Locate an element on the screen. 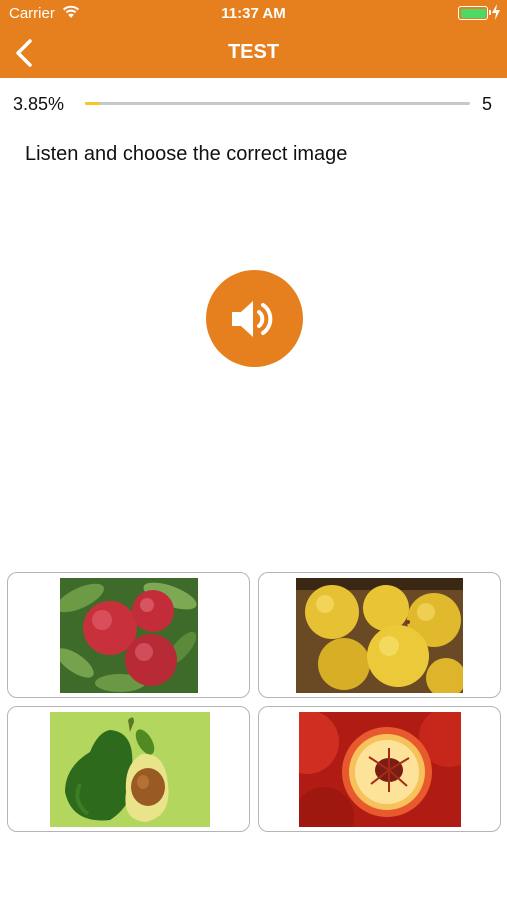 The width and height of the screenshot is (507, 900). speaker-icon is located at coordinates (251, 318).